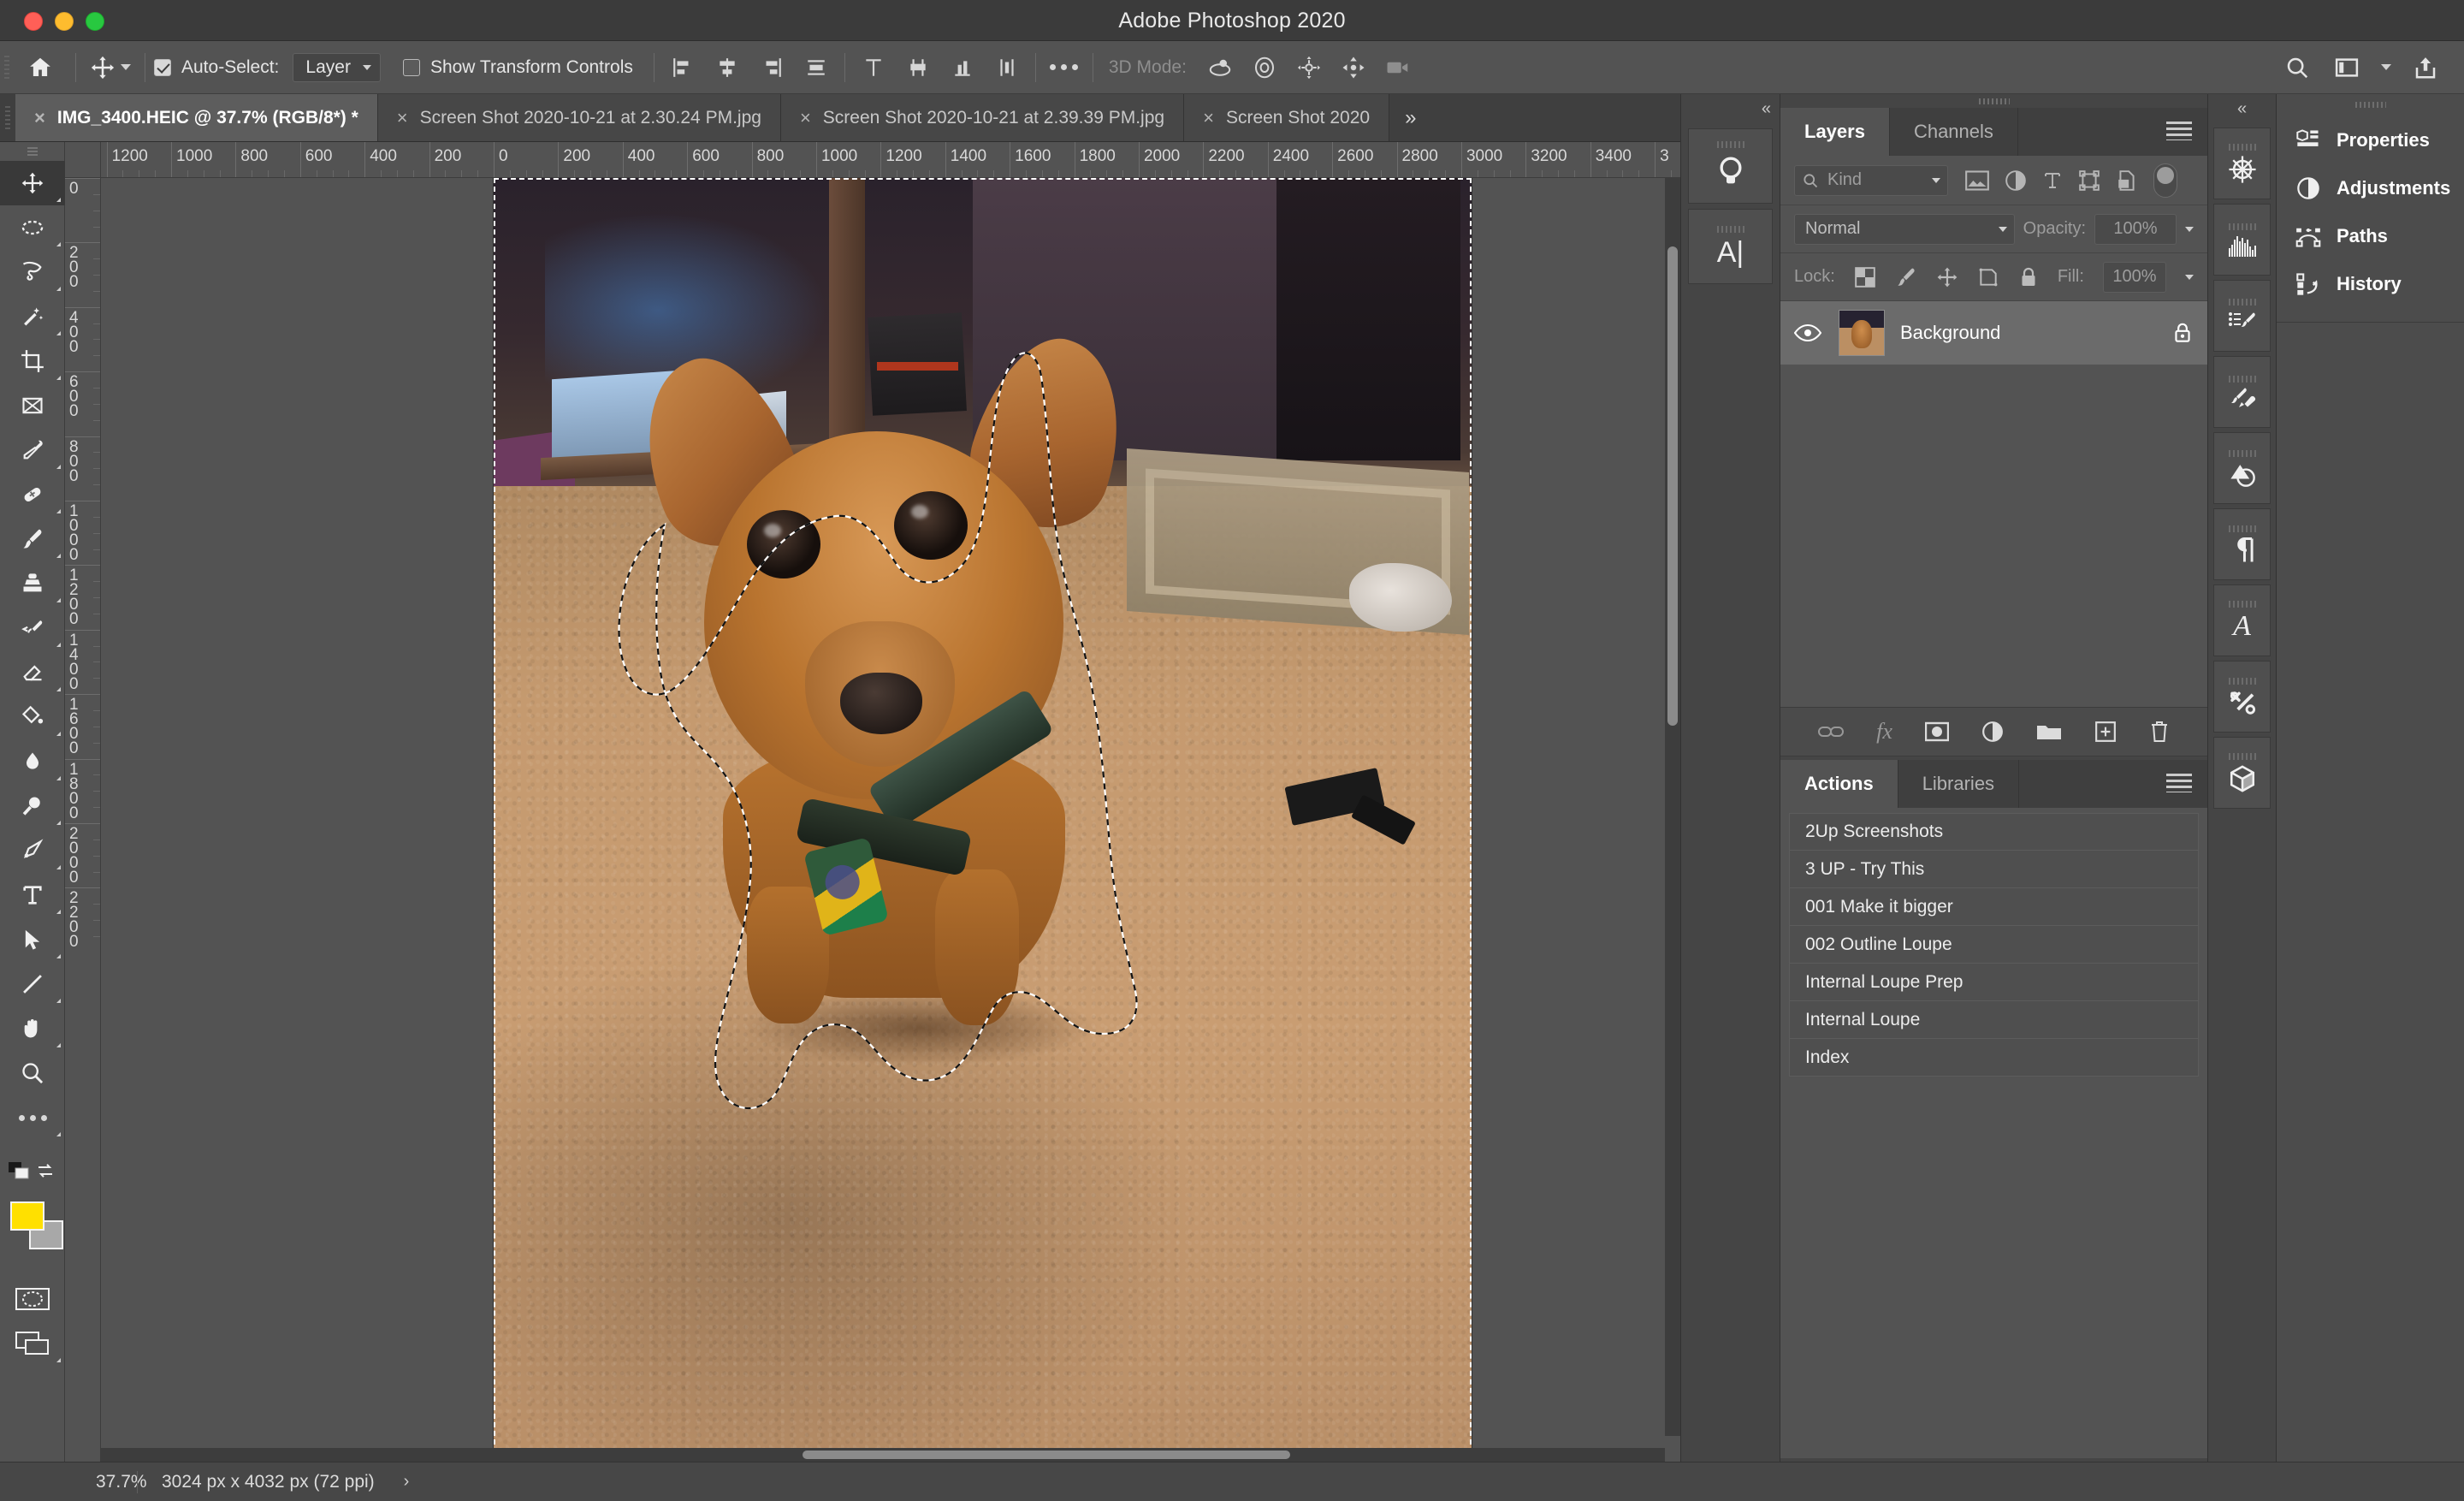 The image size is (2464, 1501). What do you see at coordinates (2135, 229) in the screenshot?
I see `opacity-value: 100%` at bounding box center [2135, 229].